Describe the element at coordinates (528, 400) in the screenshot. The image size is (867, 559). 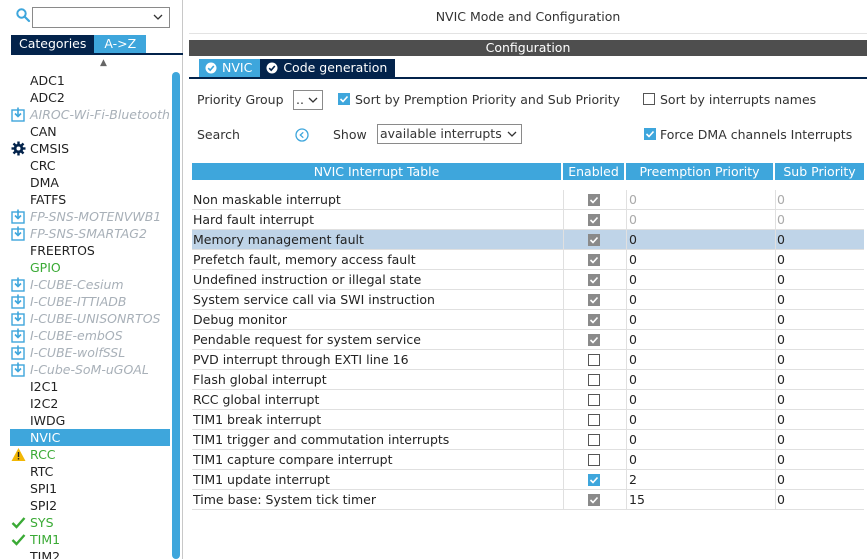
I see `table-row: RCC global interrupt 0 0` at that location.